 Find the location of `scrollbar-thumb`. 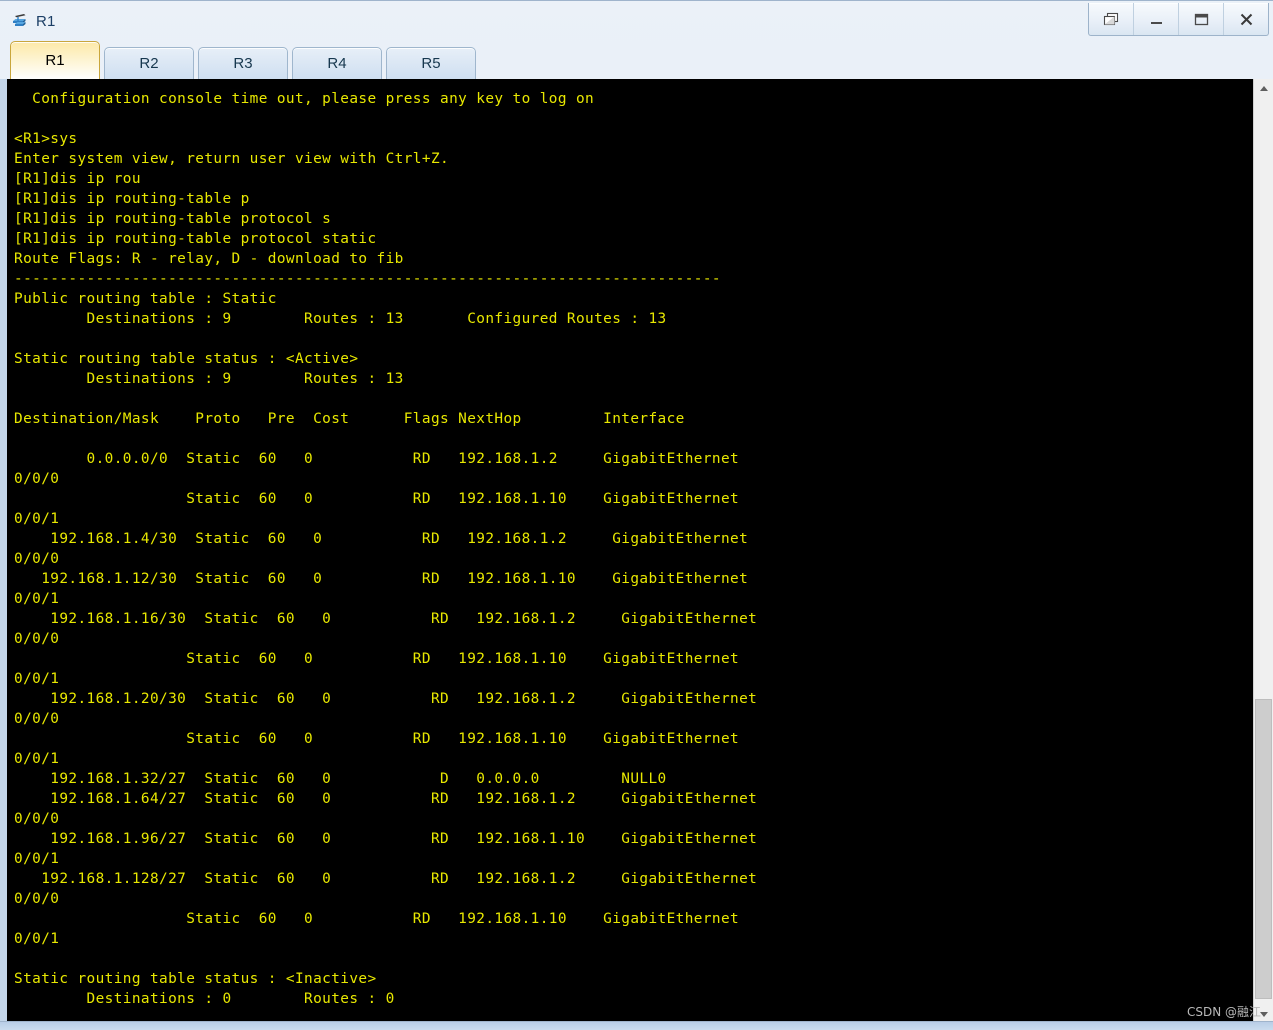

scrollbar-thumb is located at coordinates (1263, 849).